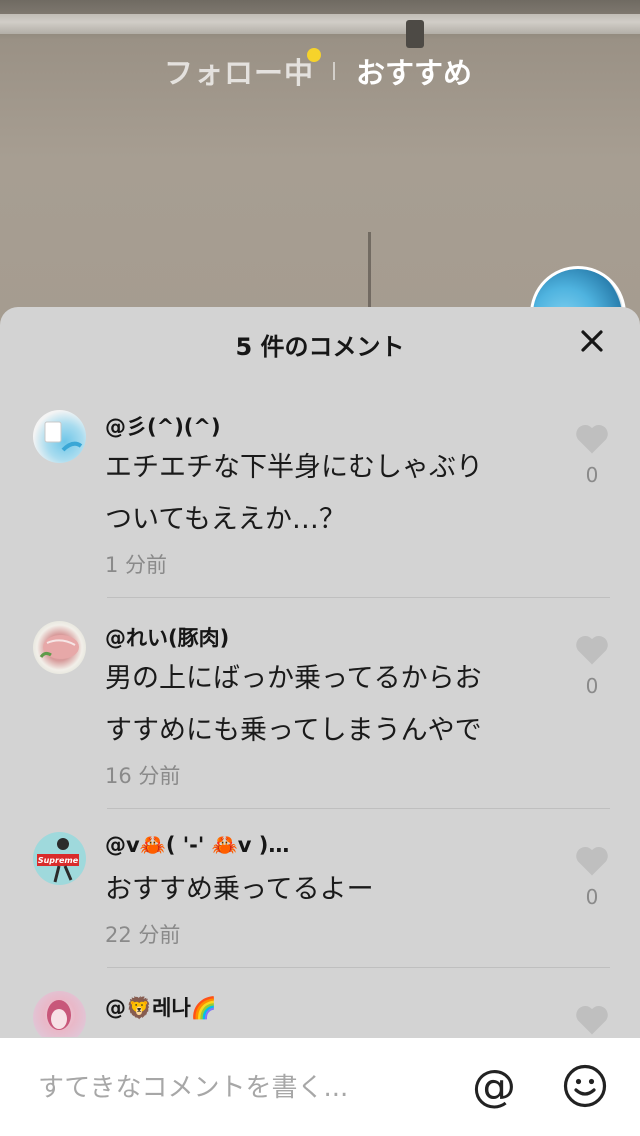  Describe the element at coordinates (320, 347) in the screenshot. I see `comments-title: 5 件のコメント` at that location.